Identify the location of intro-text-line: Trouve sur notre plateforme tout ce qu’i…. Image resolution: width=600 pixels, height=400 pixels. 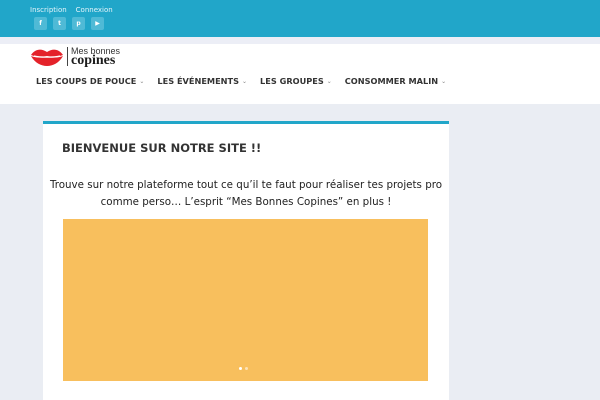
(246, 185).